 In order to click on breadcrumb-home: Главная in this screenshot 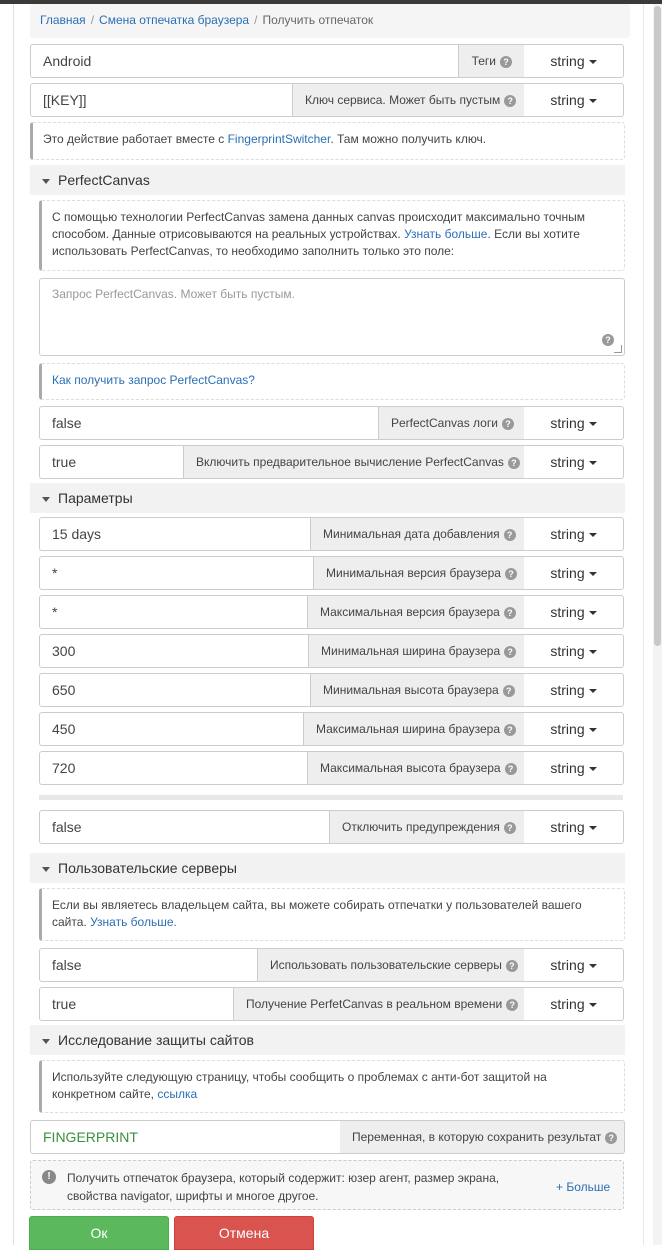, I will do `click(63, 20)`.